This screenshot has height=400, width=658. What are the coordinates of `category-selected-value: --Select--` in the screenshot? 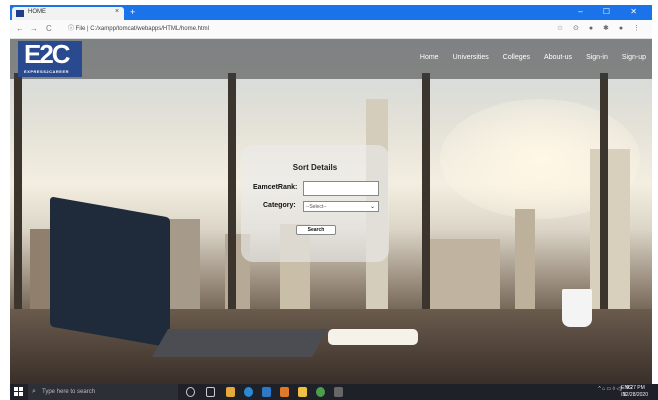 It's located at (316, 207).